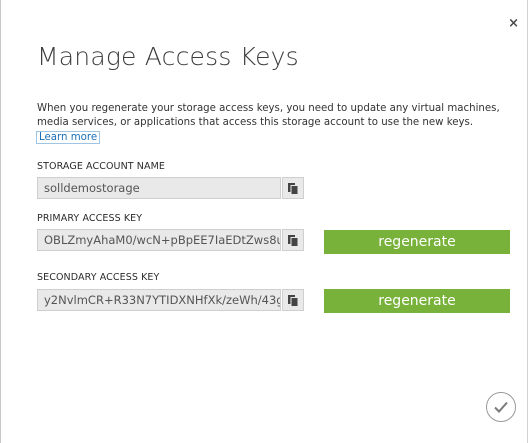 The image size is (528, 443). What do you see at coordinates (159, 300) in the screenshot?
I see `secondary-access-key-field: y2NvlmCR+R33N7YTIDXNHfXk/zeWh/43g` at bounding box center [159, 300].